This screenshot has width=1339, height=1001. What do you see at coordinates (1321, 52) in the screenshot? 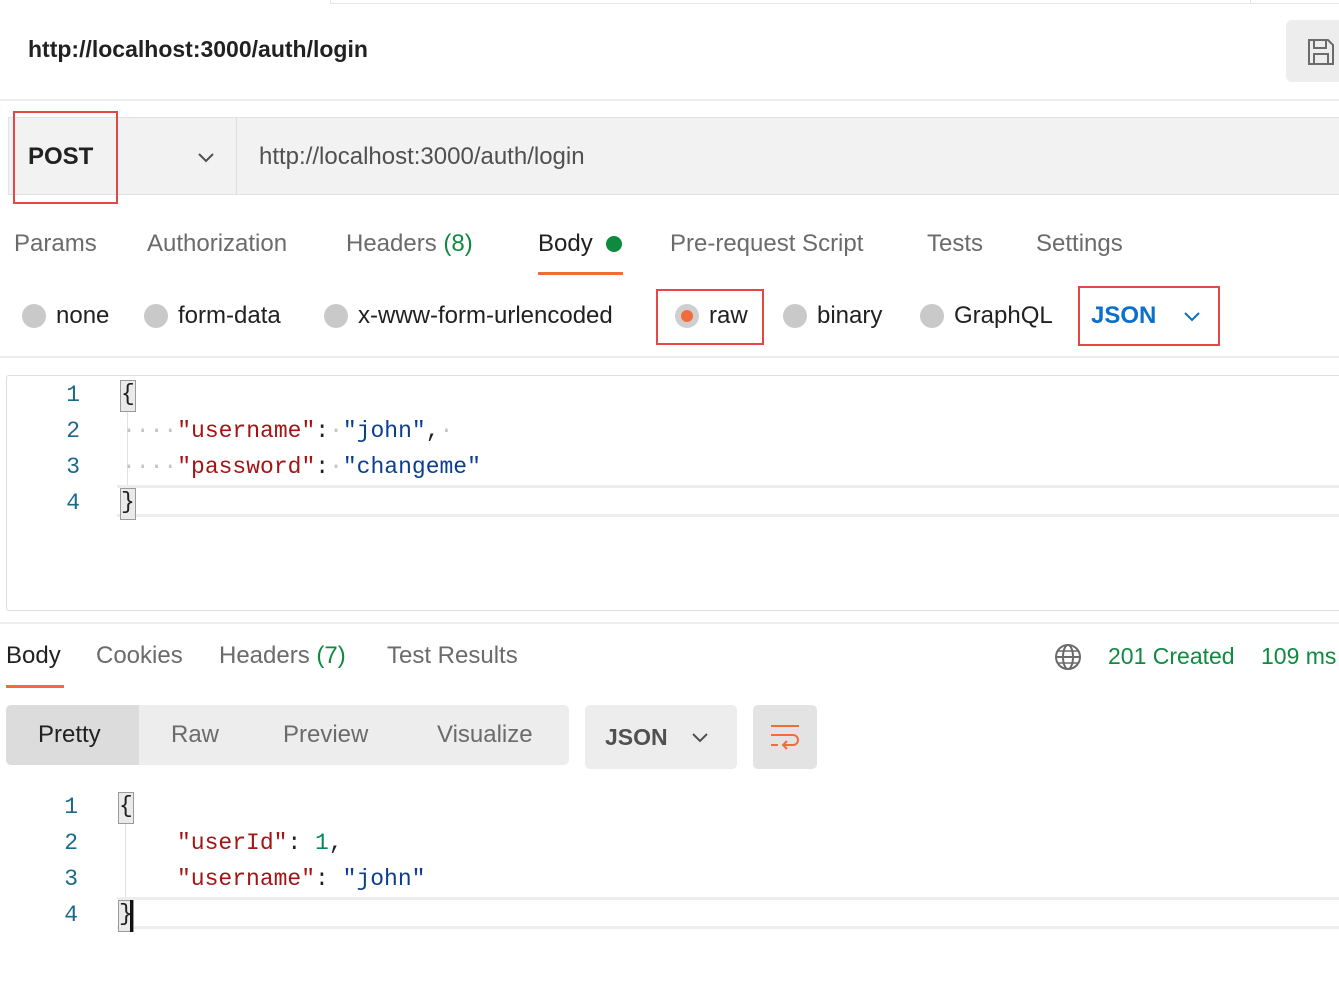
I see `save-icon` at bounding box center [1321, 52].